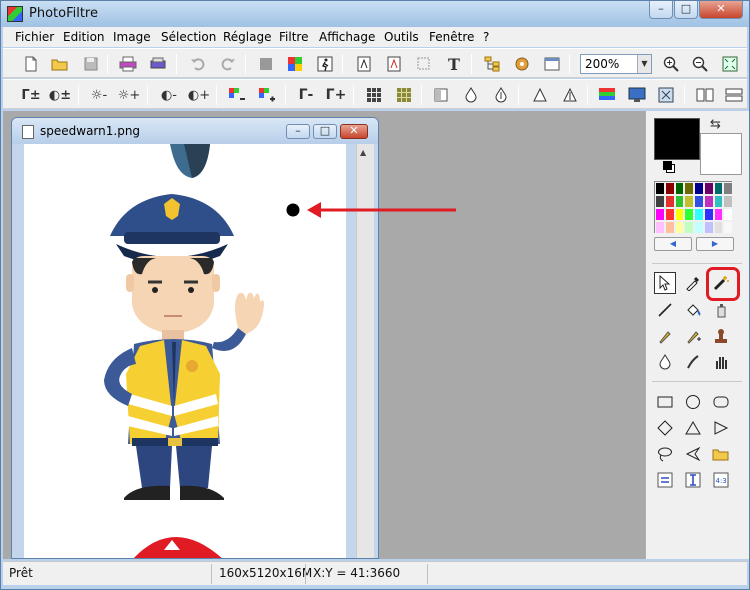  I want to click on selection-crop-icon, so click(424, 64).